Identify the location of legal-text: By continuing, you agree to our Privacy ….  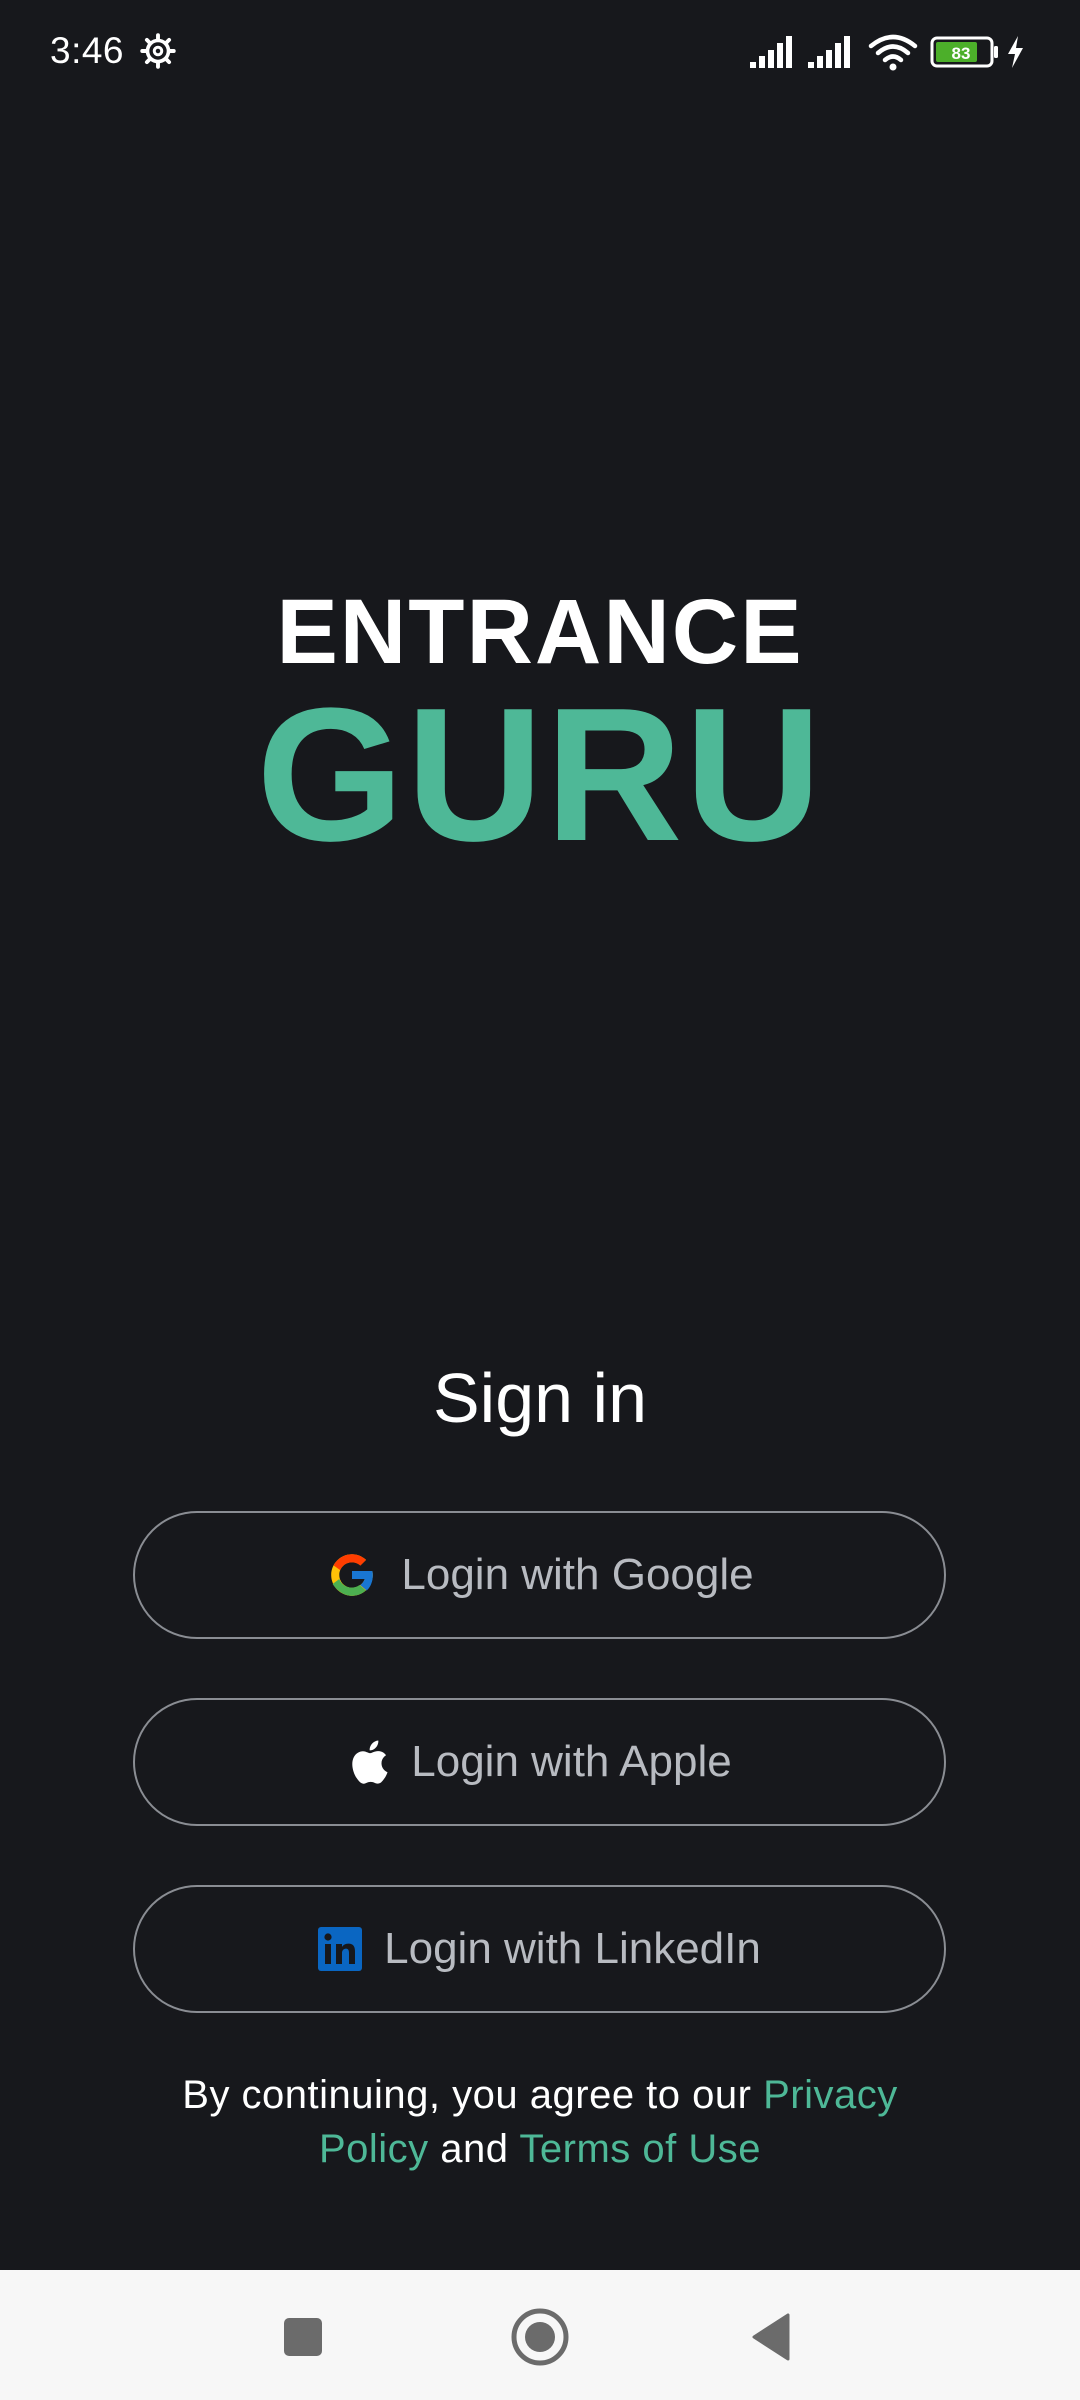
(540, 2122).